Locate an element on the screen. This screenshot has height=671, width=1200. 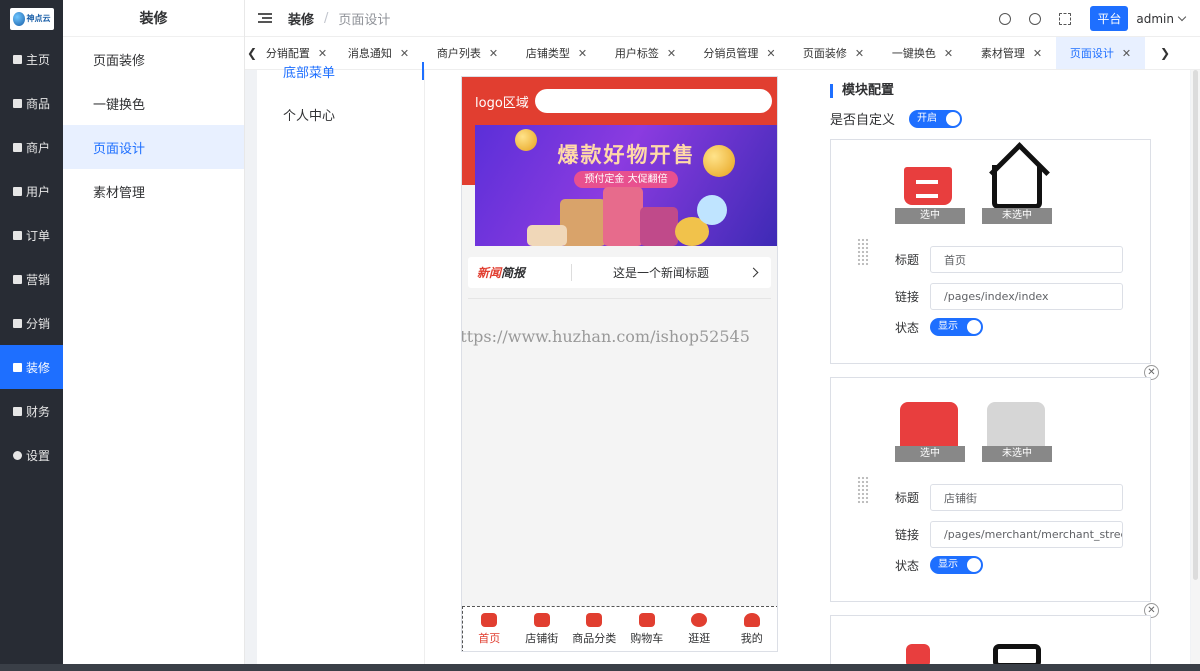
logo-globe-icon is located at coordinates (18, 18).